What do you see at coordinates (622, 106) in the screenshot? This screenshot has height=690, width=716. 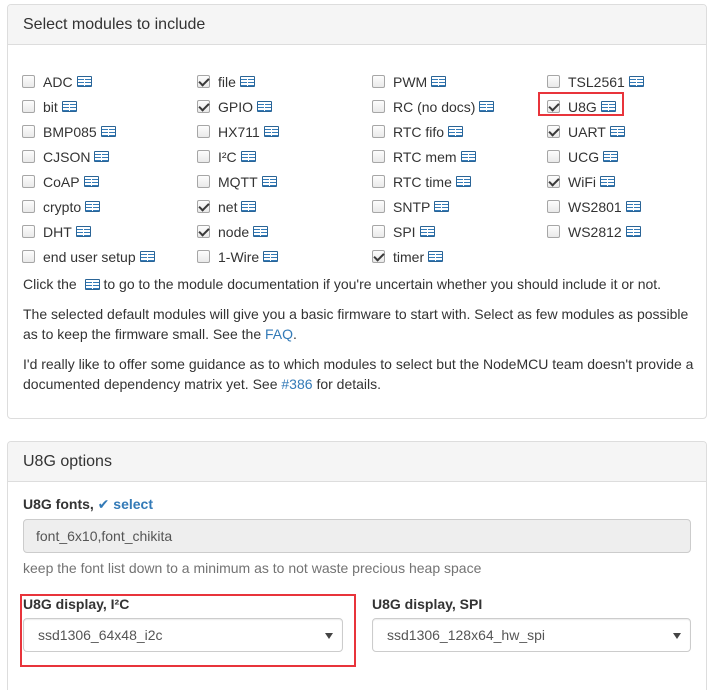 I see `module-item: U8G` at bounding box center [622, 106].